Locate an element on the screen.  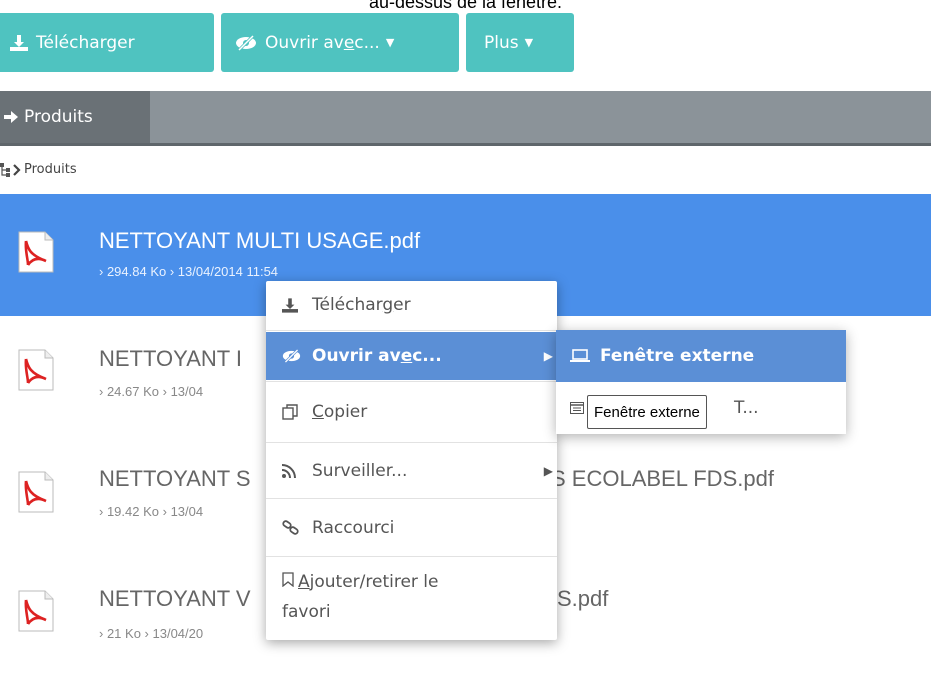
tab-produits: Produits is located at coordinates (75, 117).